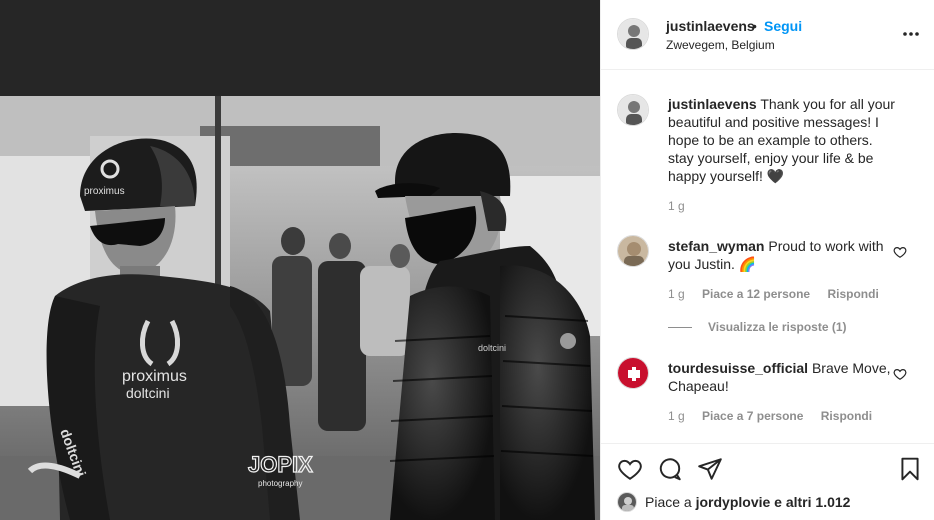 This screenshot has width=934, height=520. I want to click on caption-username: justinlaevens, so click(712, 104).